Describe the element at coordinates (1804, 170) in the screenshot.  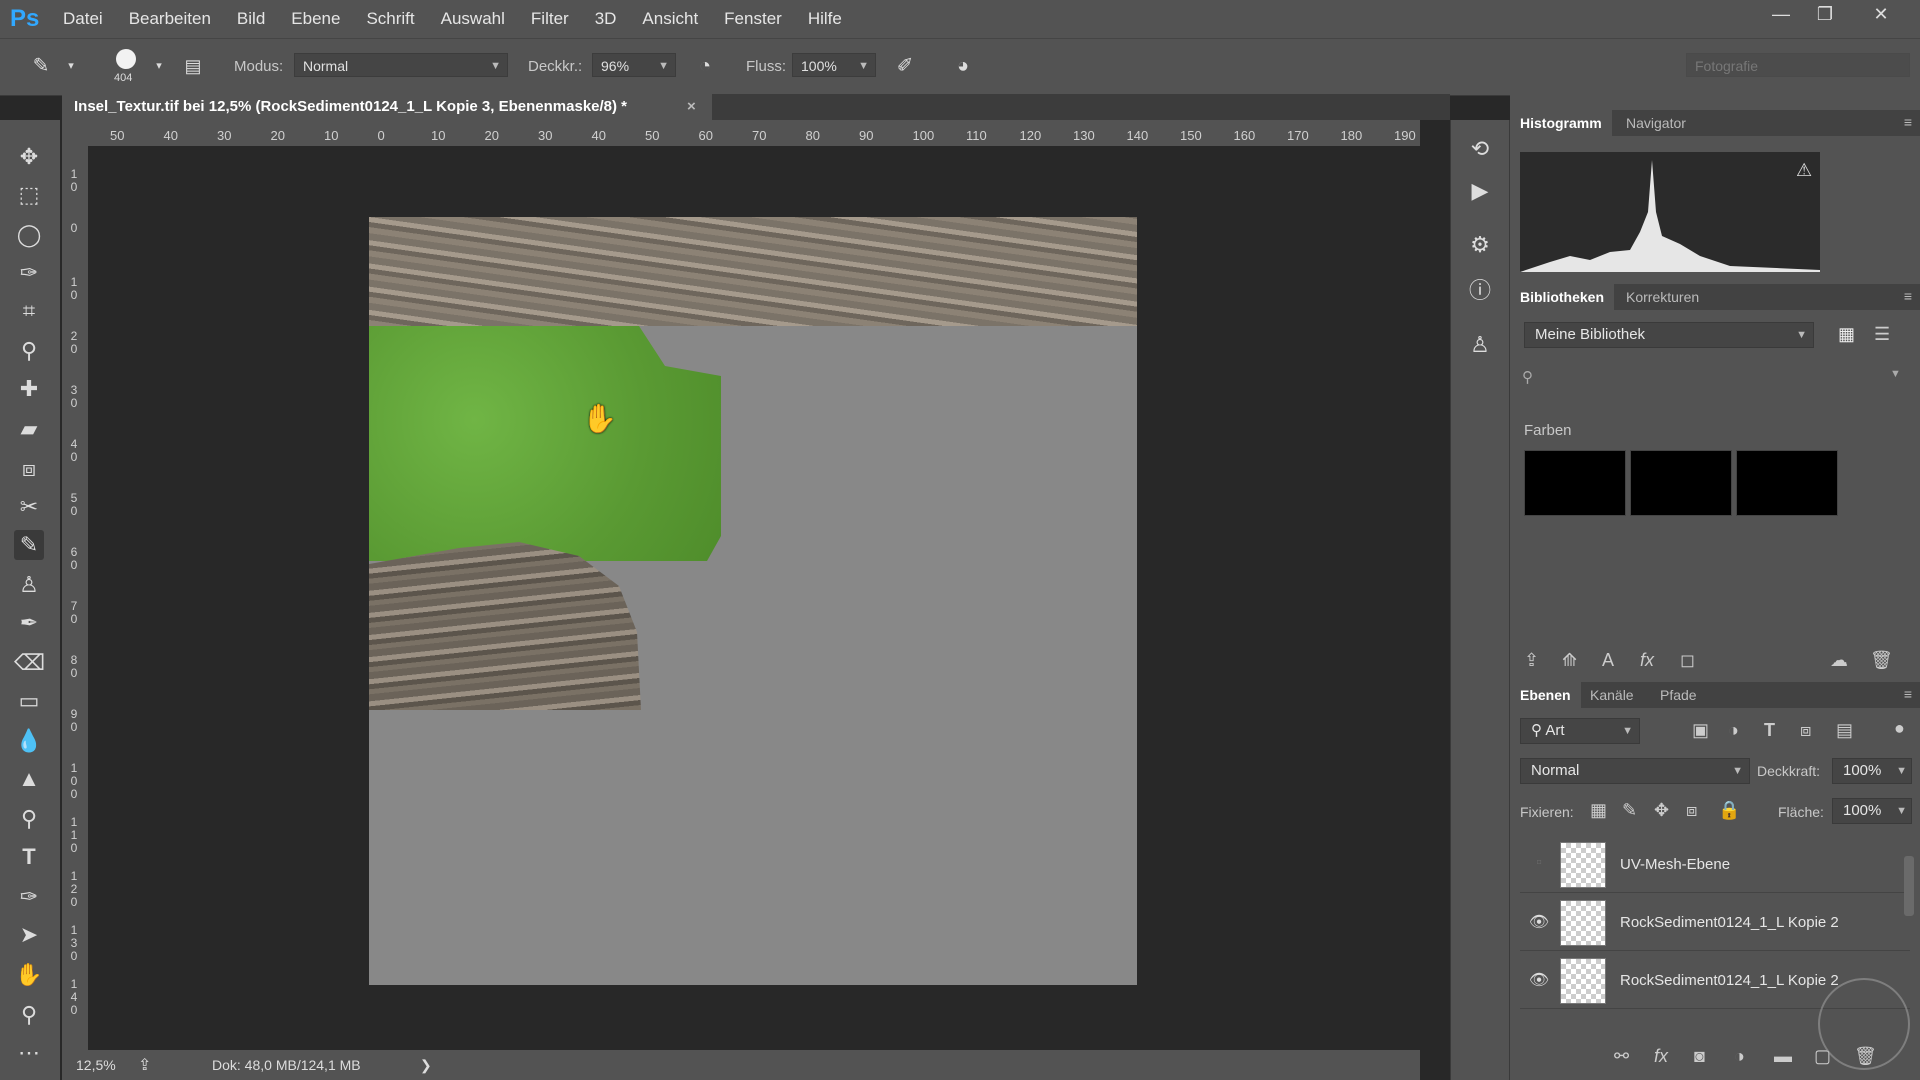
I see `warning-icon: ⚠` at that location.